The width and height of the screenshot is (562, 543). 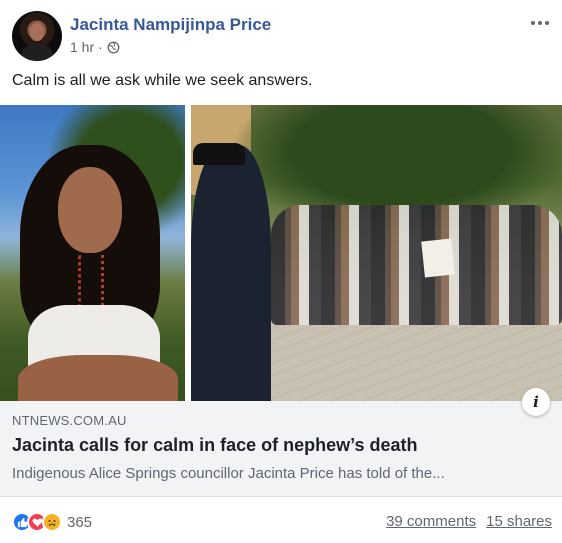 What do you see at coordinates (540, 23) in the screenshot?
I see `more-options-icon` at bounding box center [540, 23].